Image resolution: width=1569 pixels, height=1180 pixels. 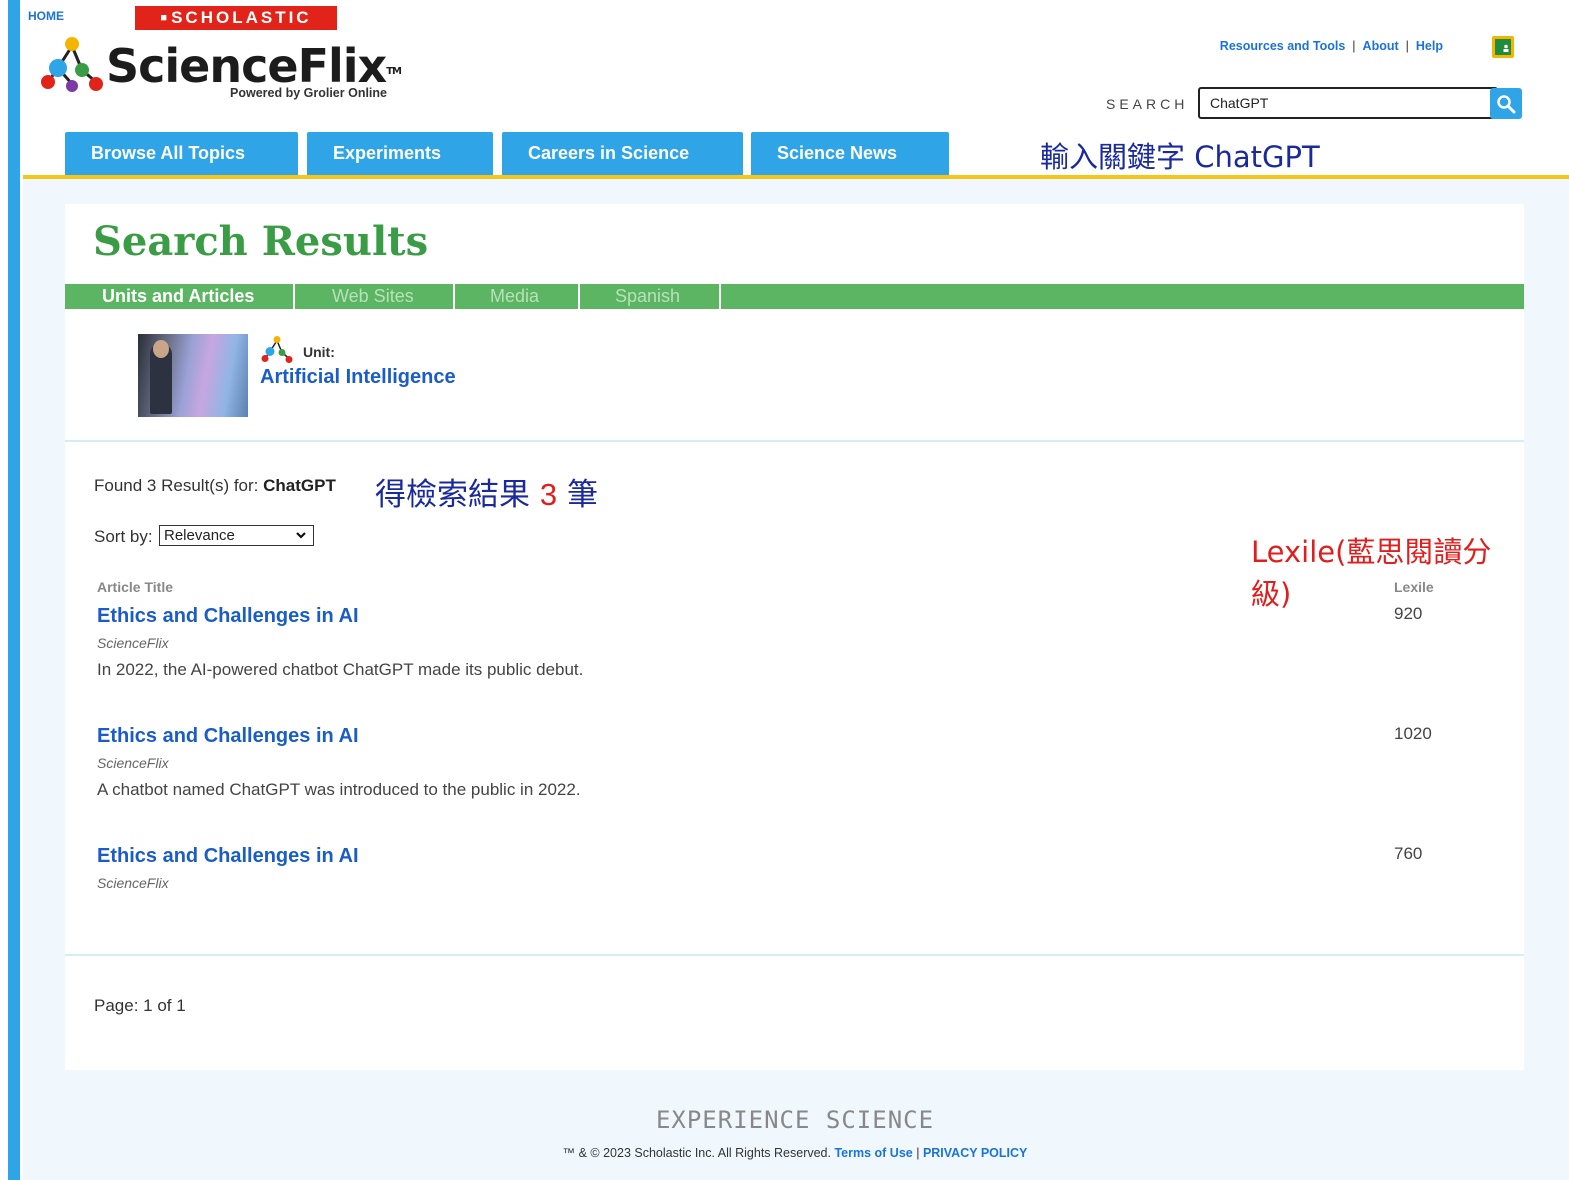 I want to click on left-accent-bar, so click(x=14, y=590).